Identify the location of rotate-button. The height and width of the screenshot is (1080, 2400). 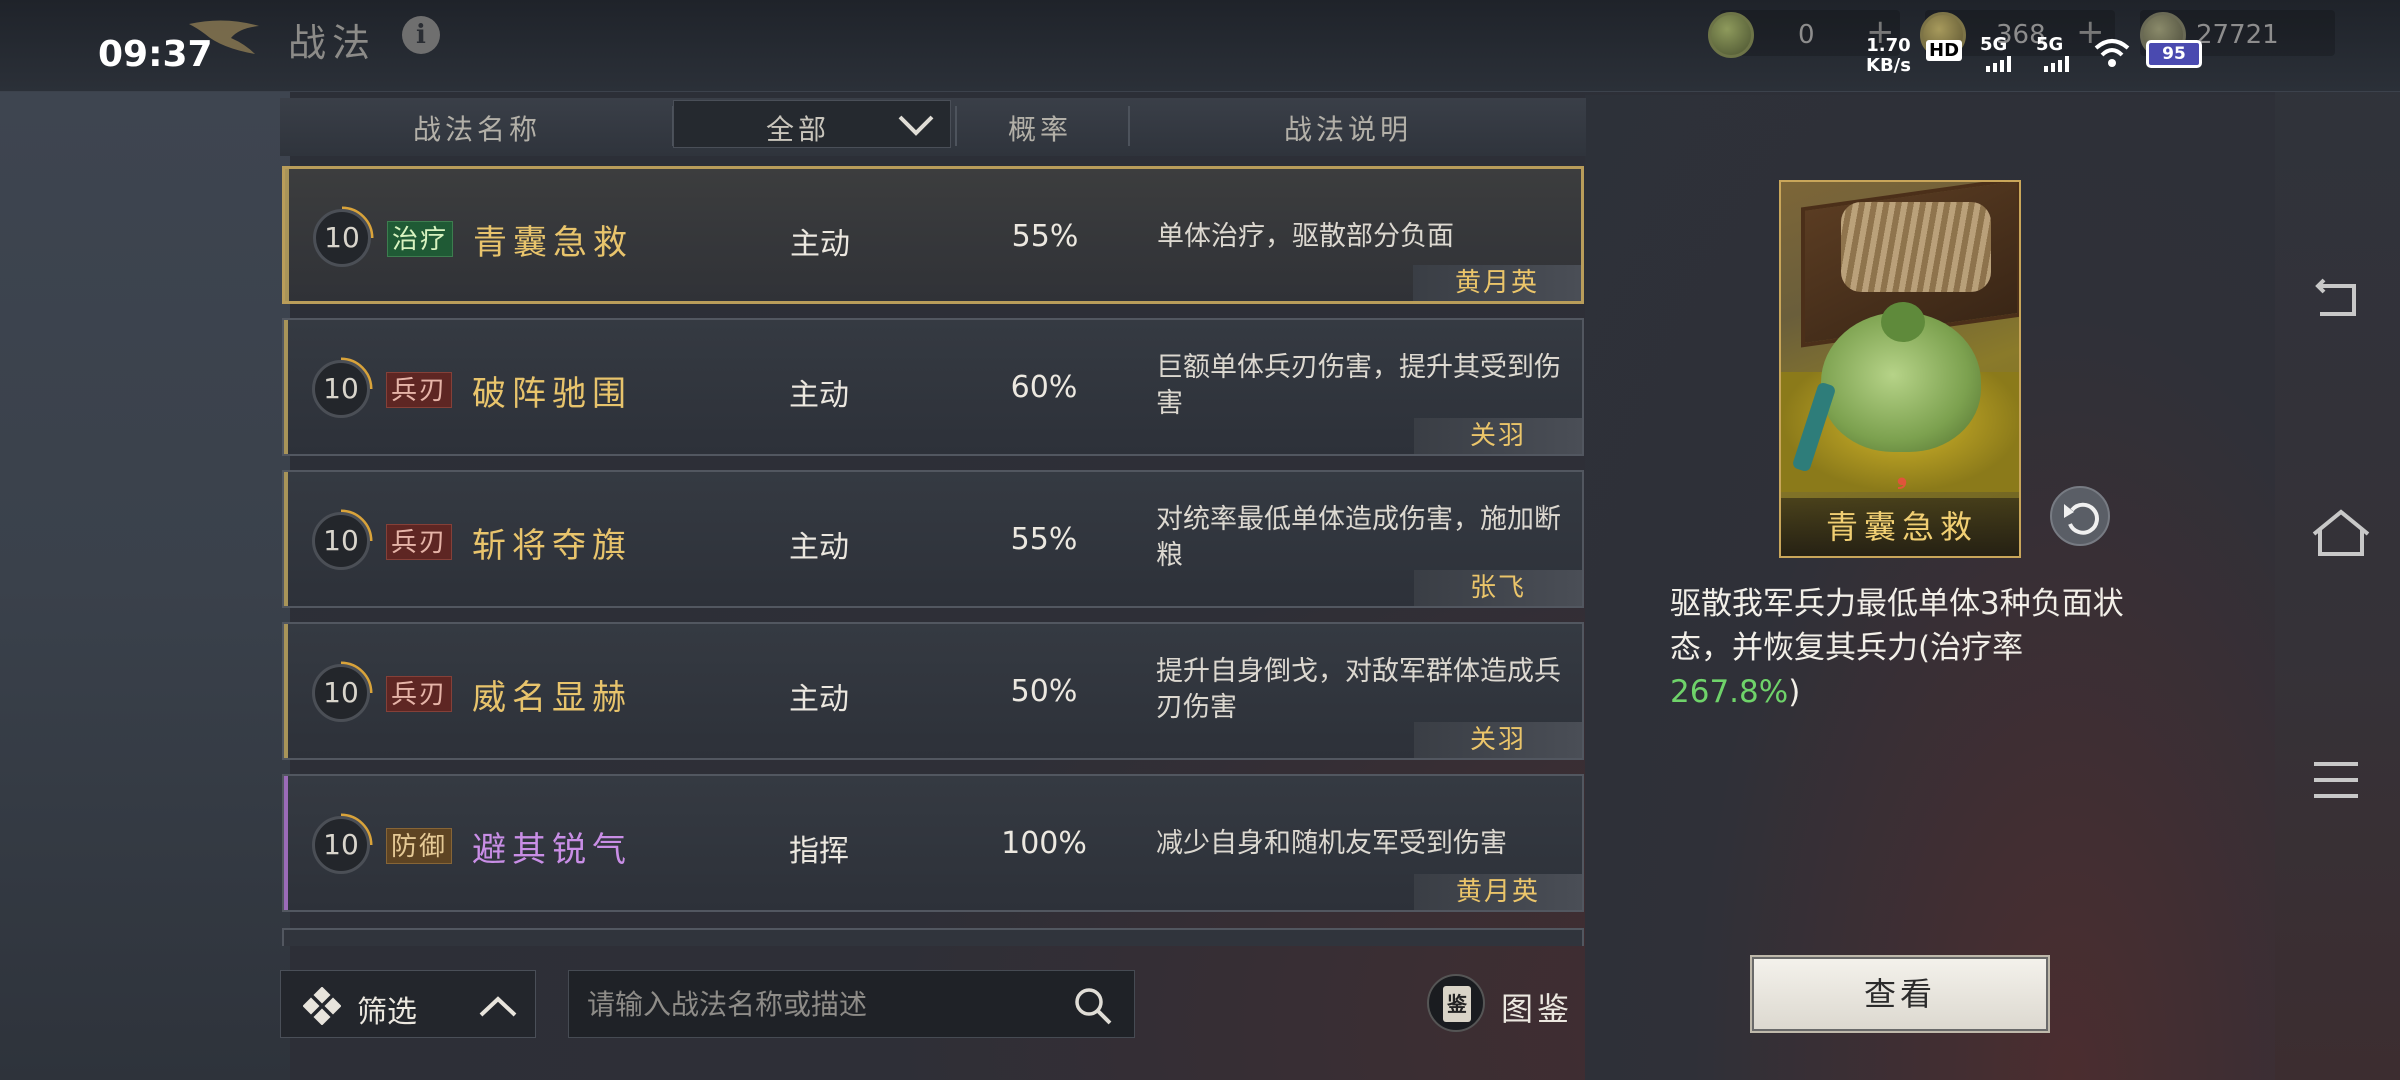
(2080, 516).